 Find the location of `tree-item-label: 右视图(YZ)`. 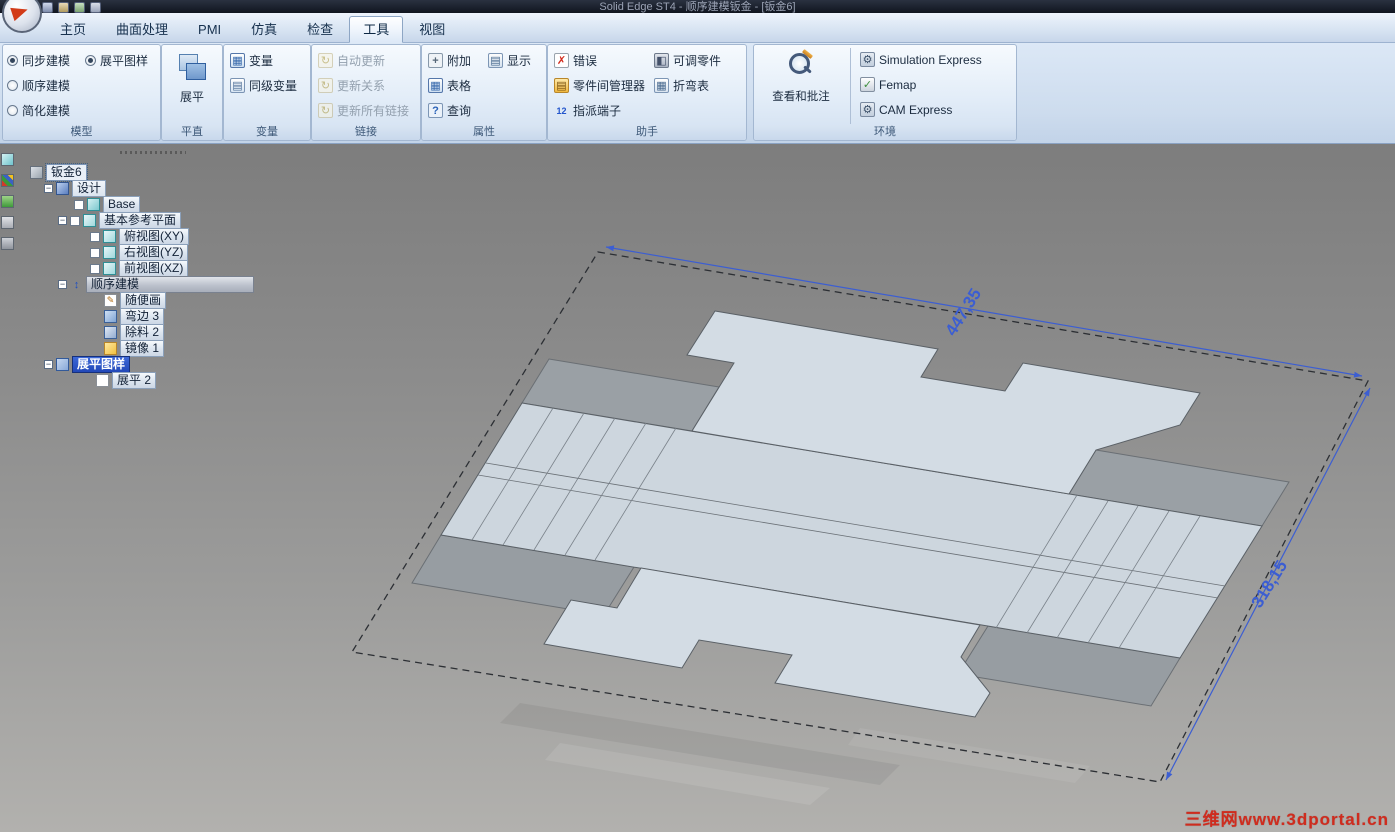

tree-item-label: 右视图(YZ) is located at coordinates (154, 252).